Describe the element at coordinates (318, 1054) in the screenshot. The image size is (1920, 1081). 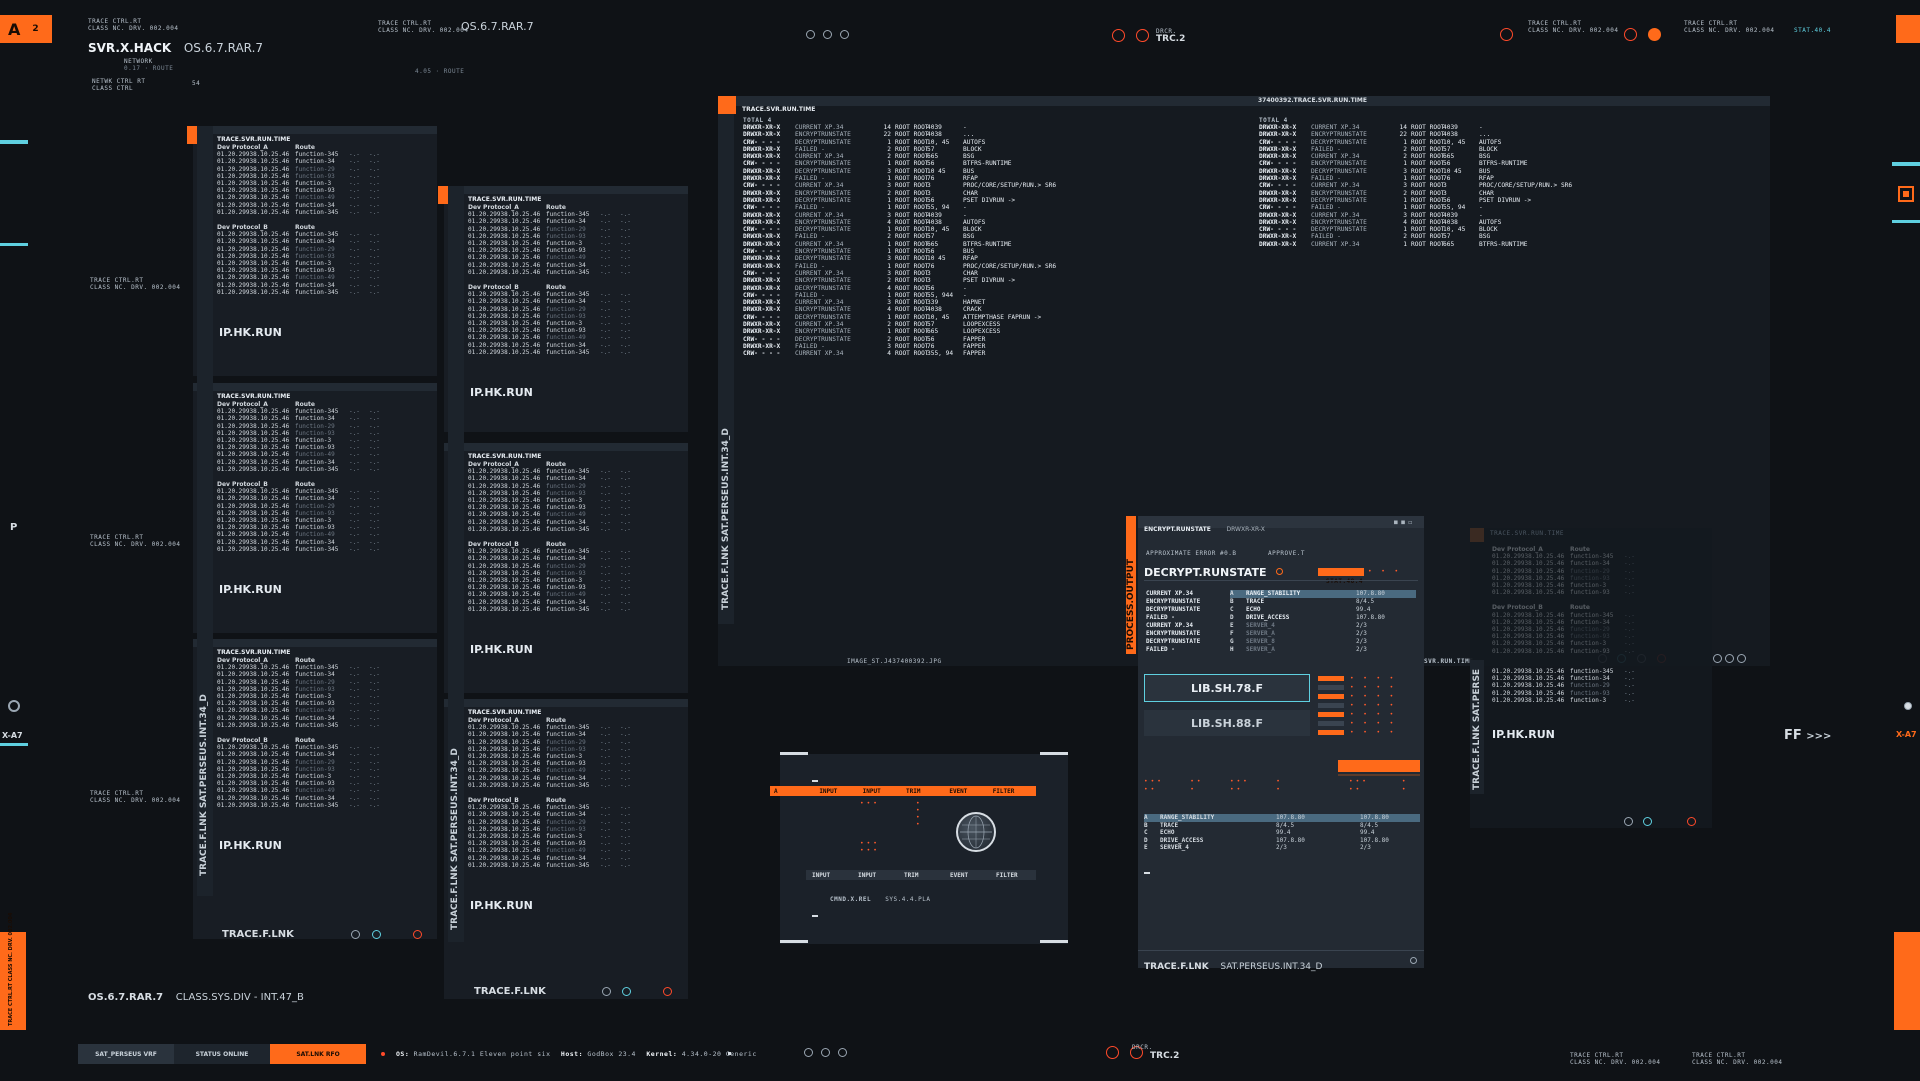
I see `bottom-tab-sat-lnk: SAT.LNK RFO` at that location.